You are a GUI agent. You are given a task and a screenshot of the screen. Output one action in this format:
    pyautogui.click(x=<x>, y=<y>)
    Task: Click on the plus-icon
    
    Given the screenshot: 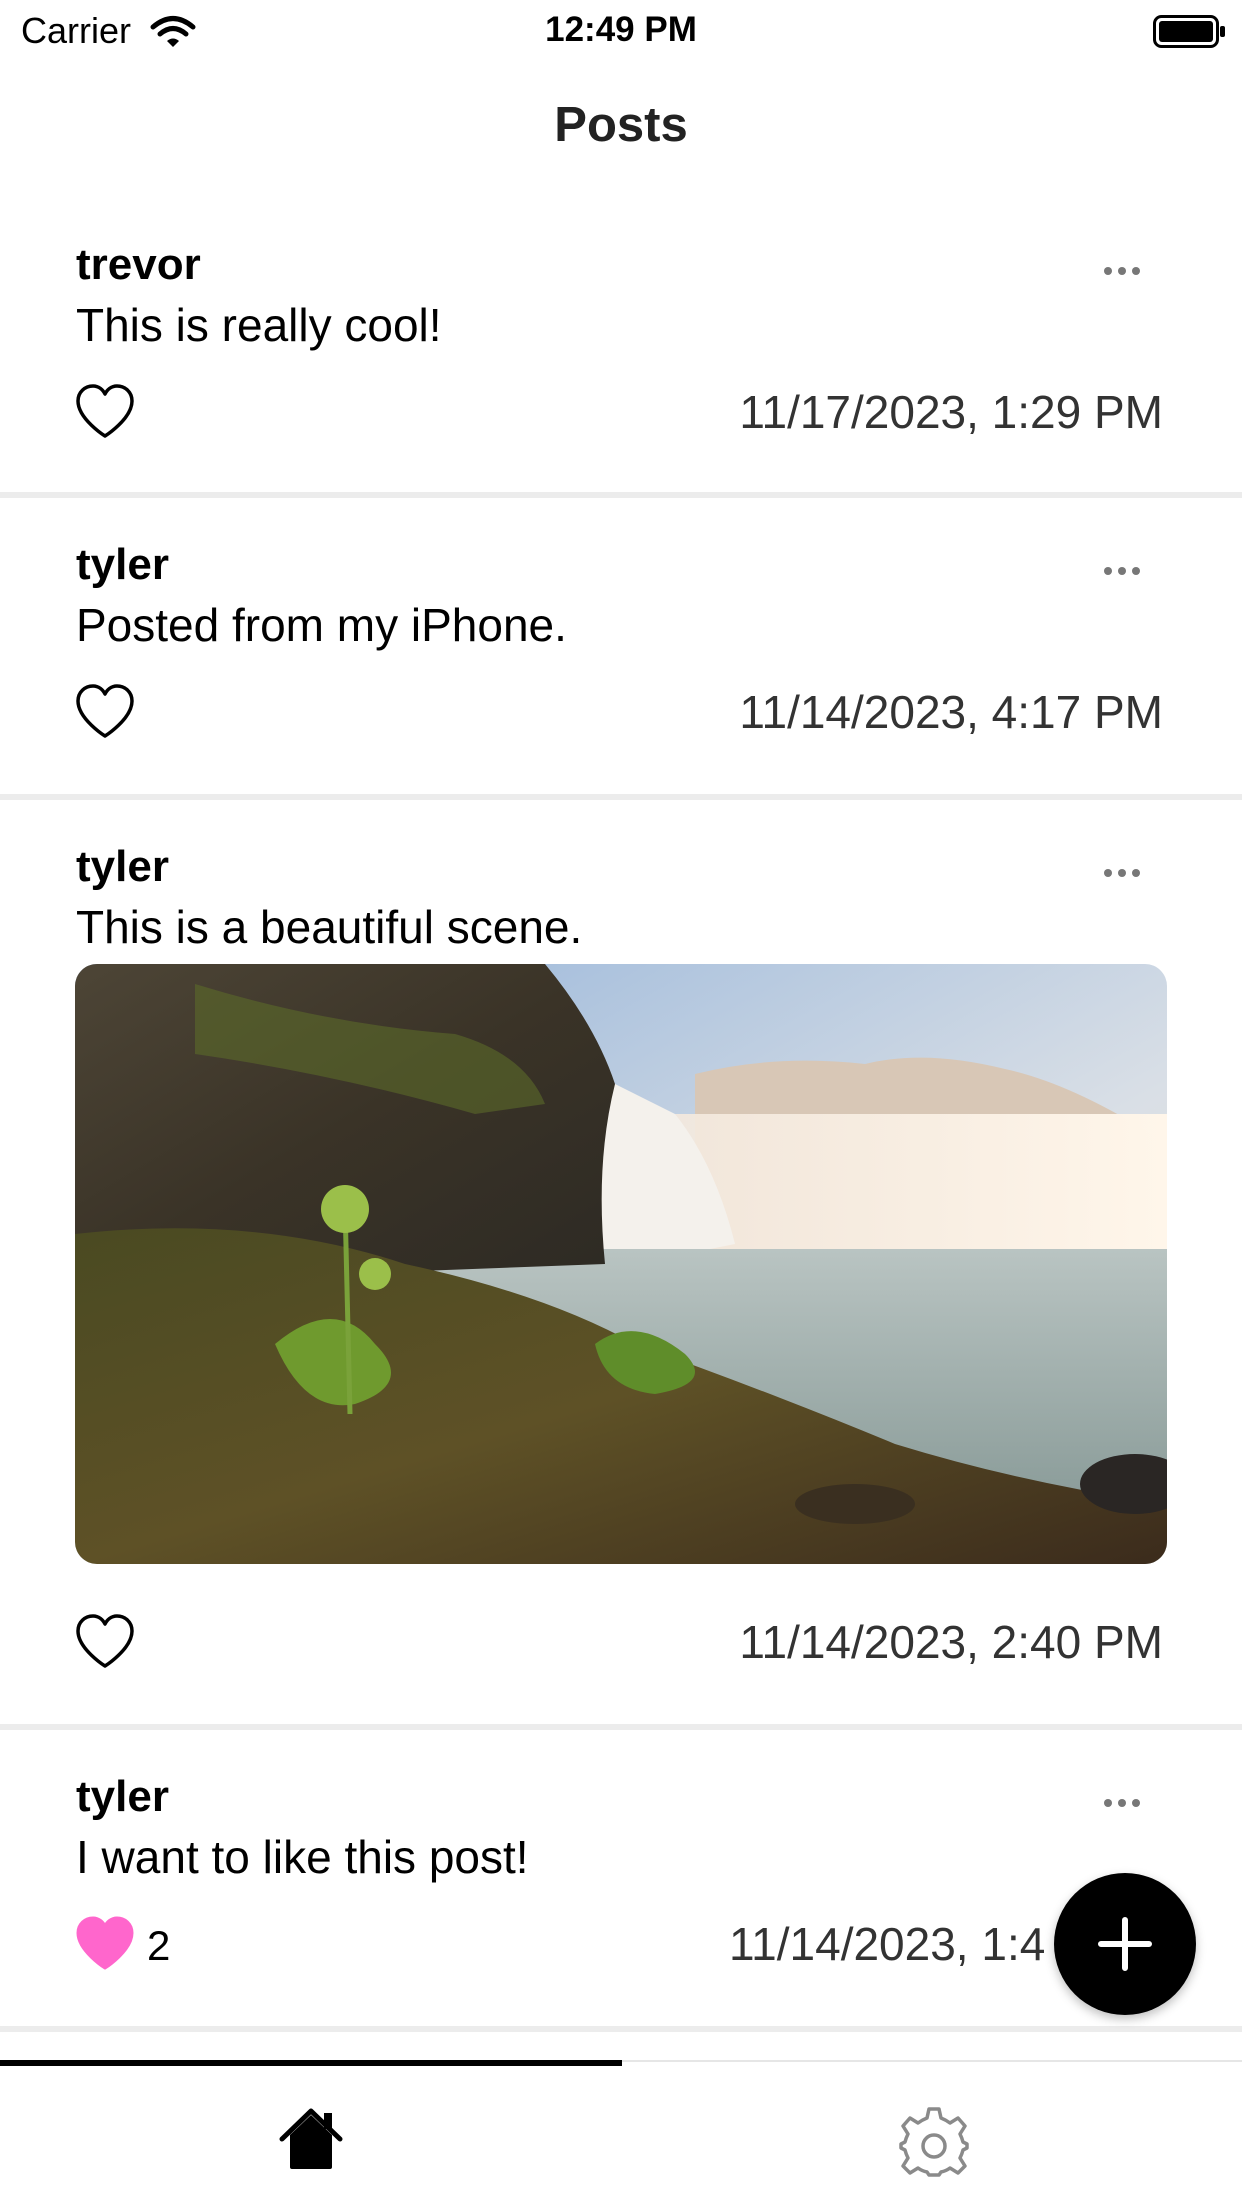 What is the action you would take?
    pyautogui.click(x=1125, y=1944)
    